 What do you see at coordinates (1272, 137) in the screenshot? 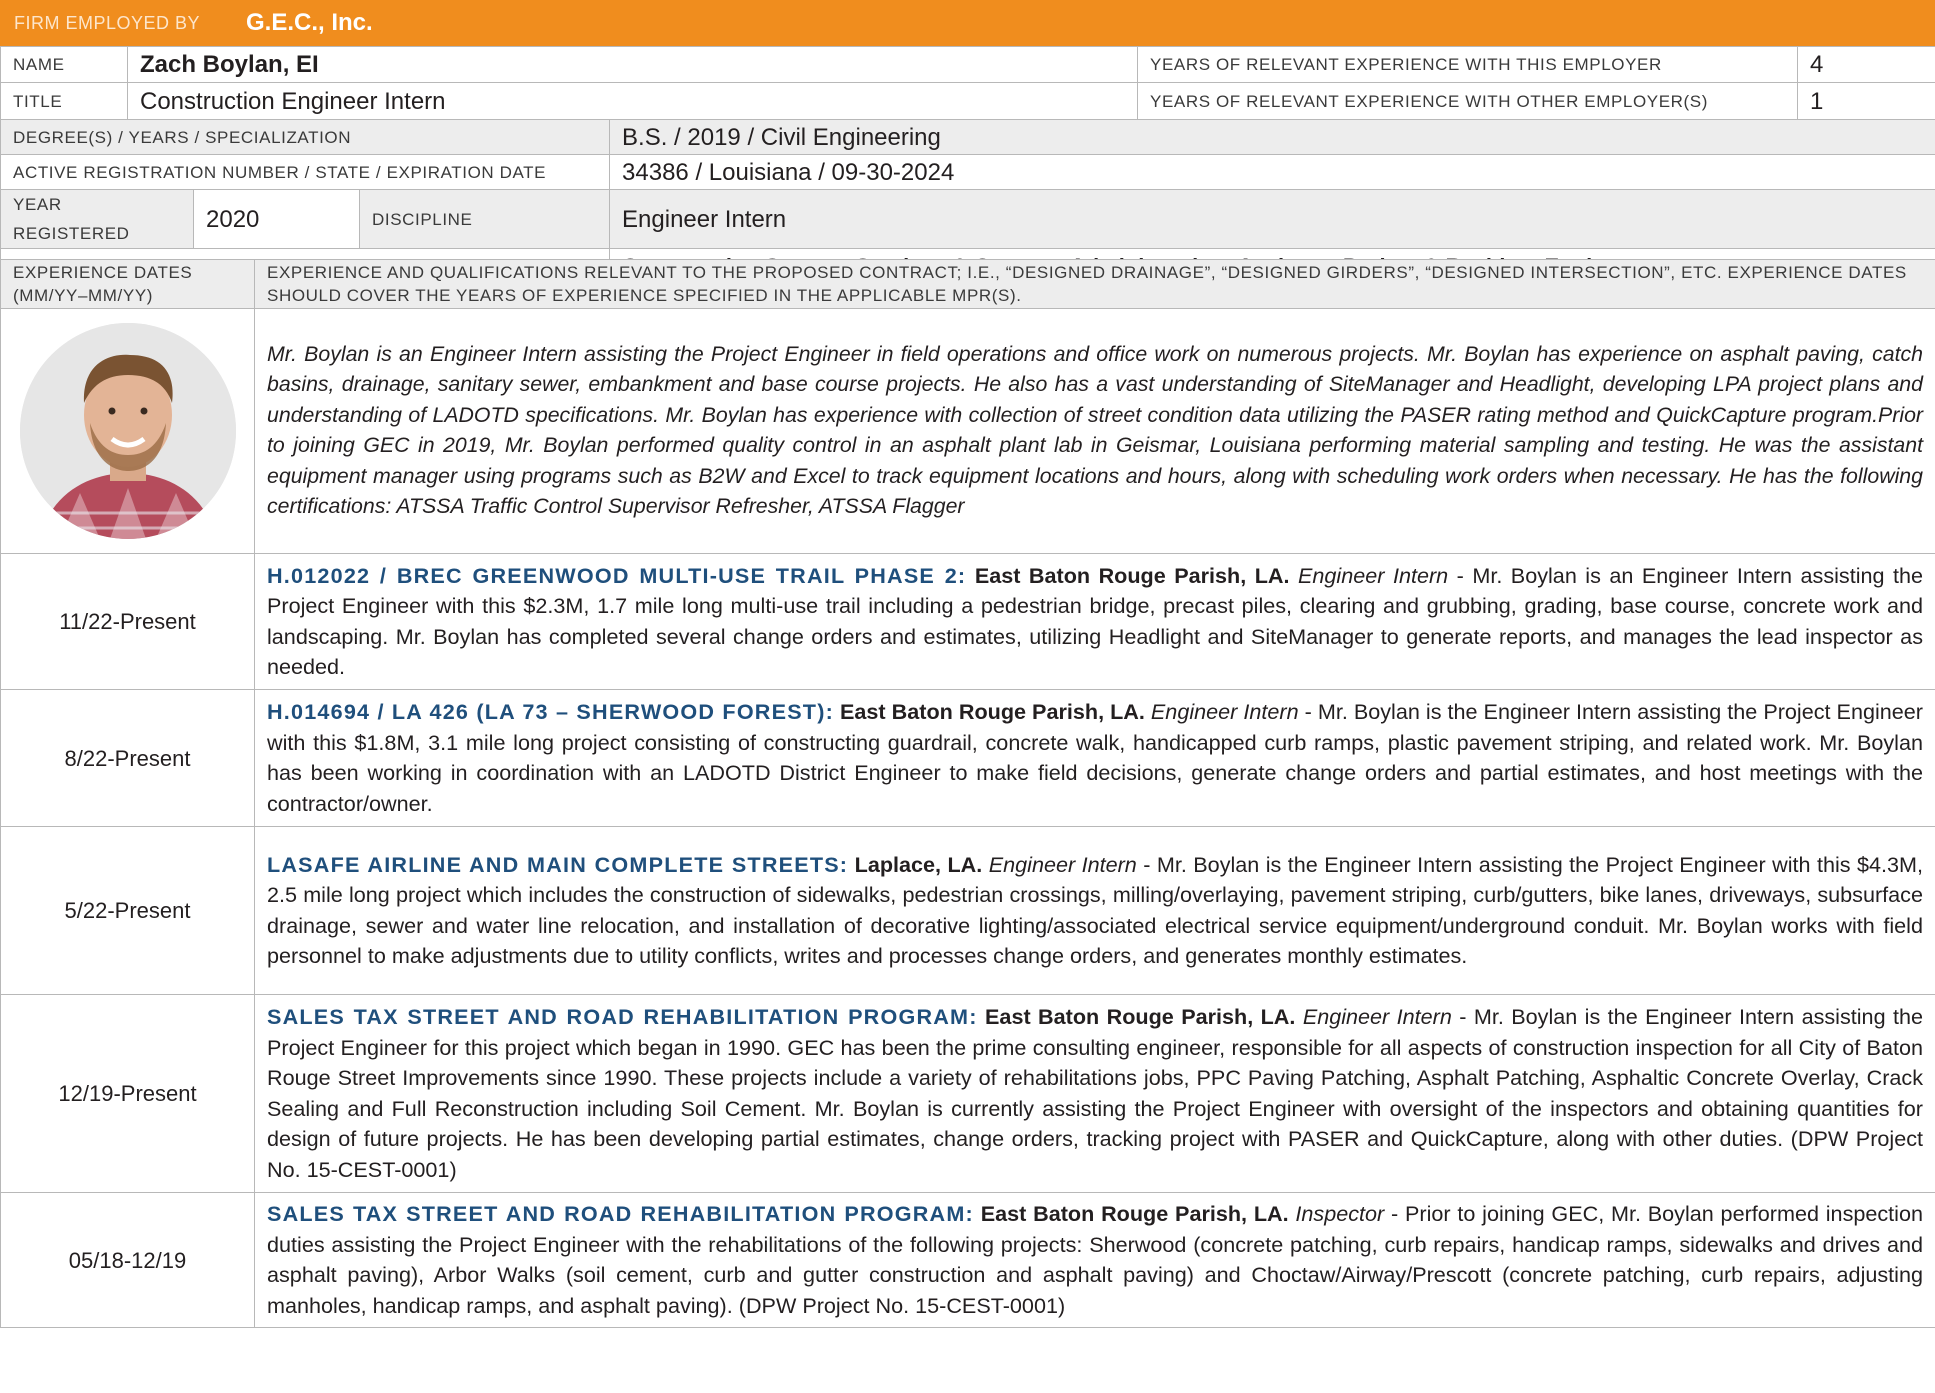
I see `degree-value: B.S. / 2019 / Civil Engineering` at bounding box center [1272, 137].